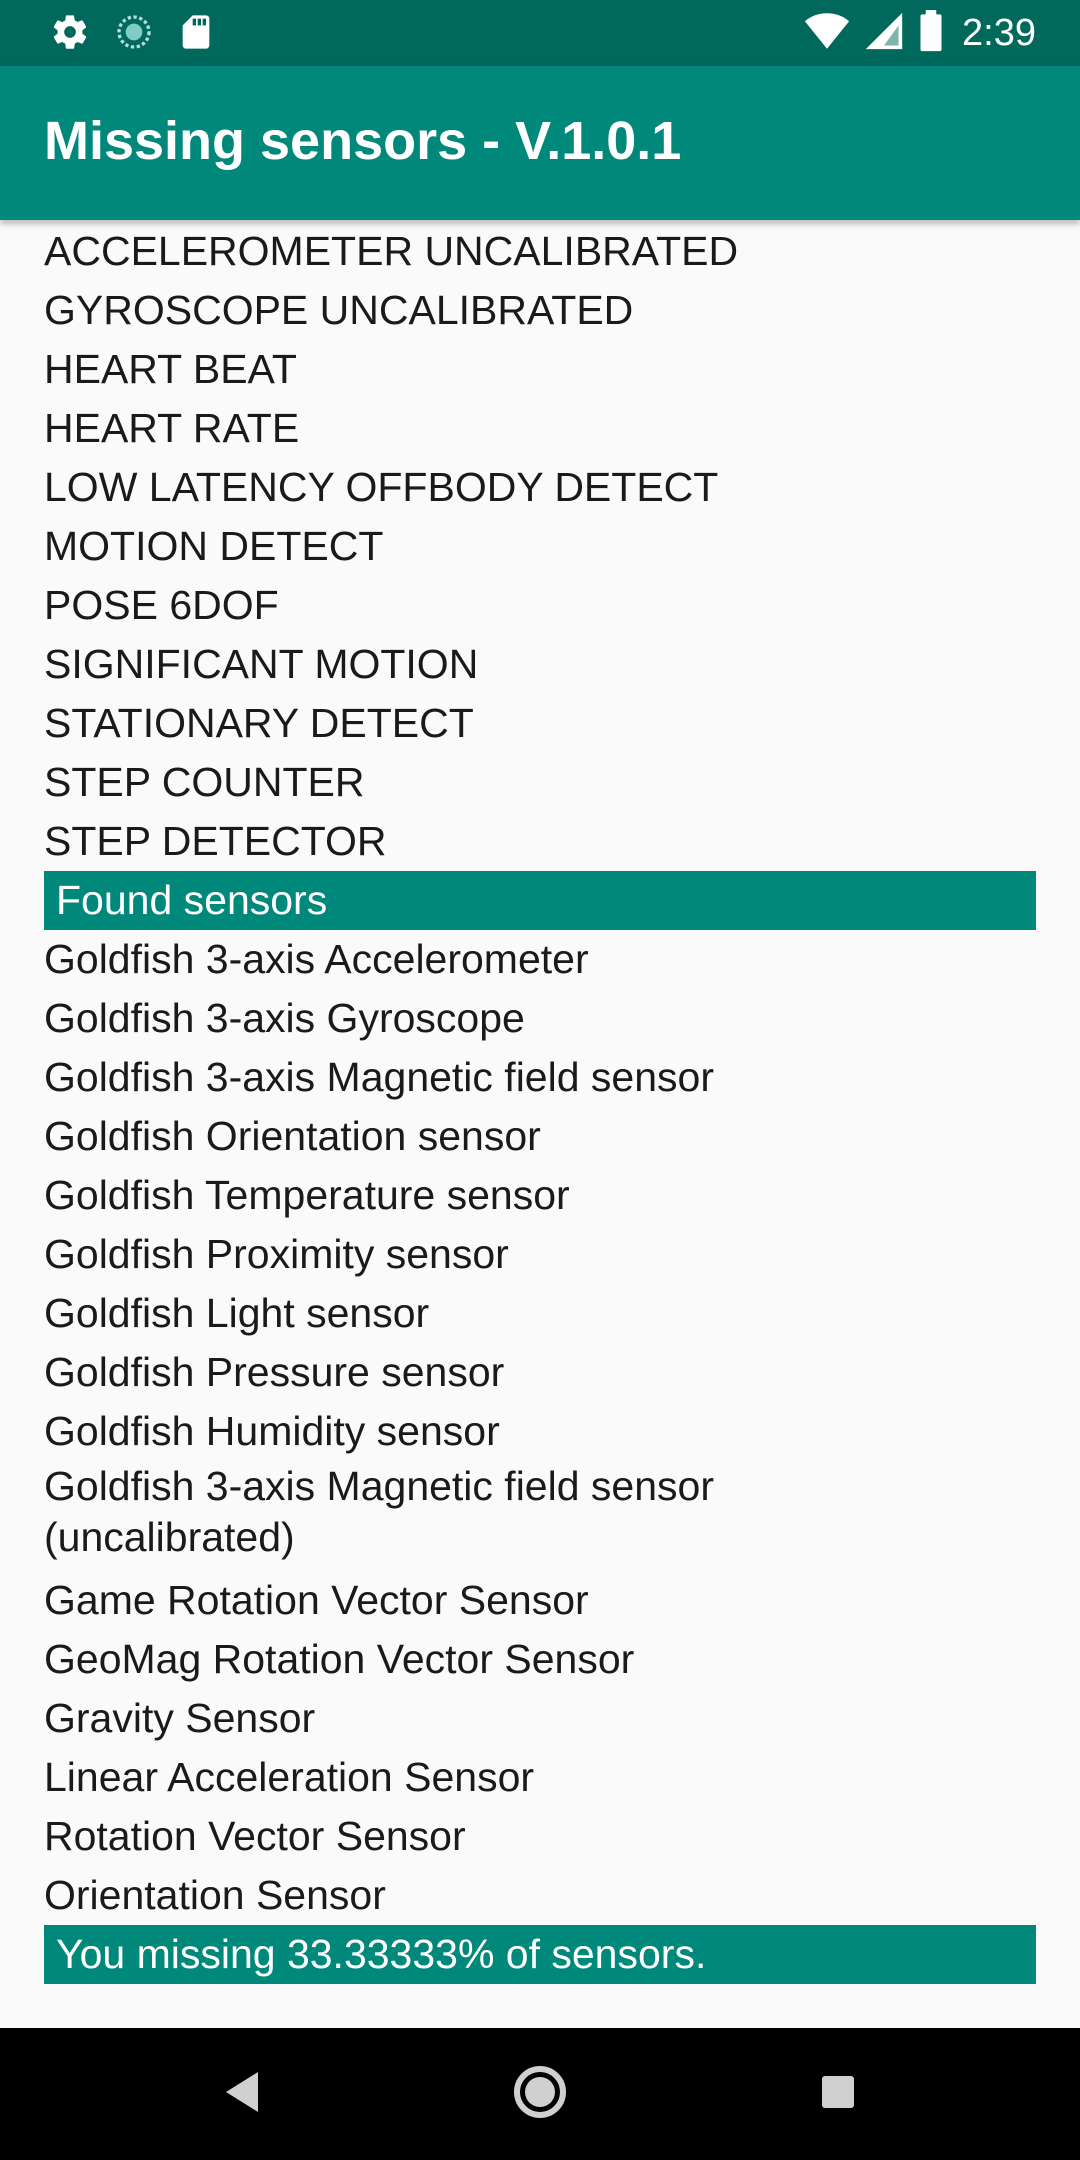 The height and width of the screenshot is (2160, 1080). What do you see at coordinates (381, 487) in the screenshot?
I see `missing-sensor-item: LOW LATENCY OFFBODY DETECT` at bounding box center [381, 487].